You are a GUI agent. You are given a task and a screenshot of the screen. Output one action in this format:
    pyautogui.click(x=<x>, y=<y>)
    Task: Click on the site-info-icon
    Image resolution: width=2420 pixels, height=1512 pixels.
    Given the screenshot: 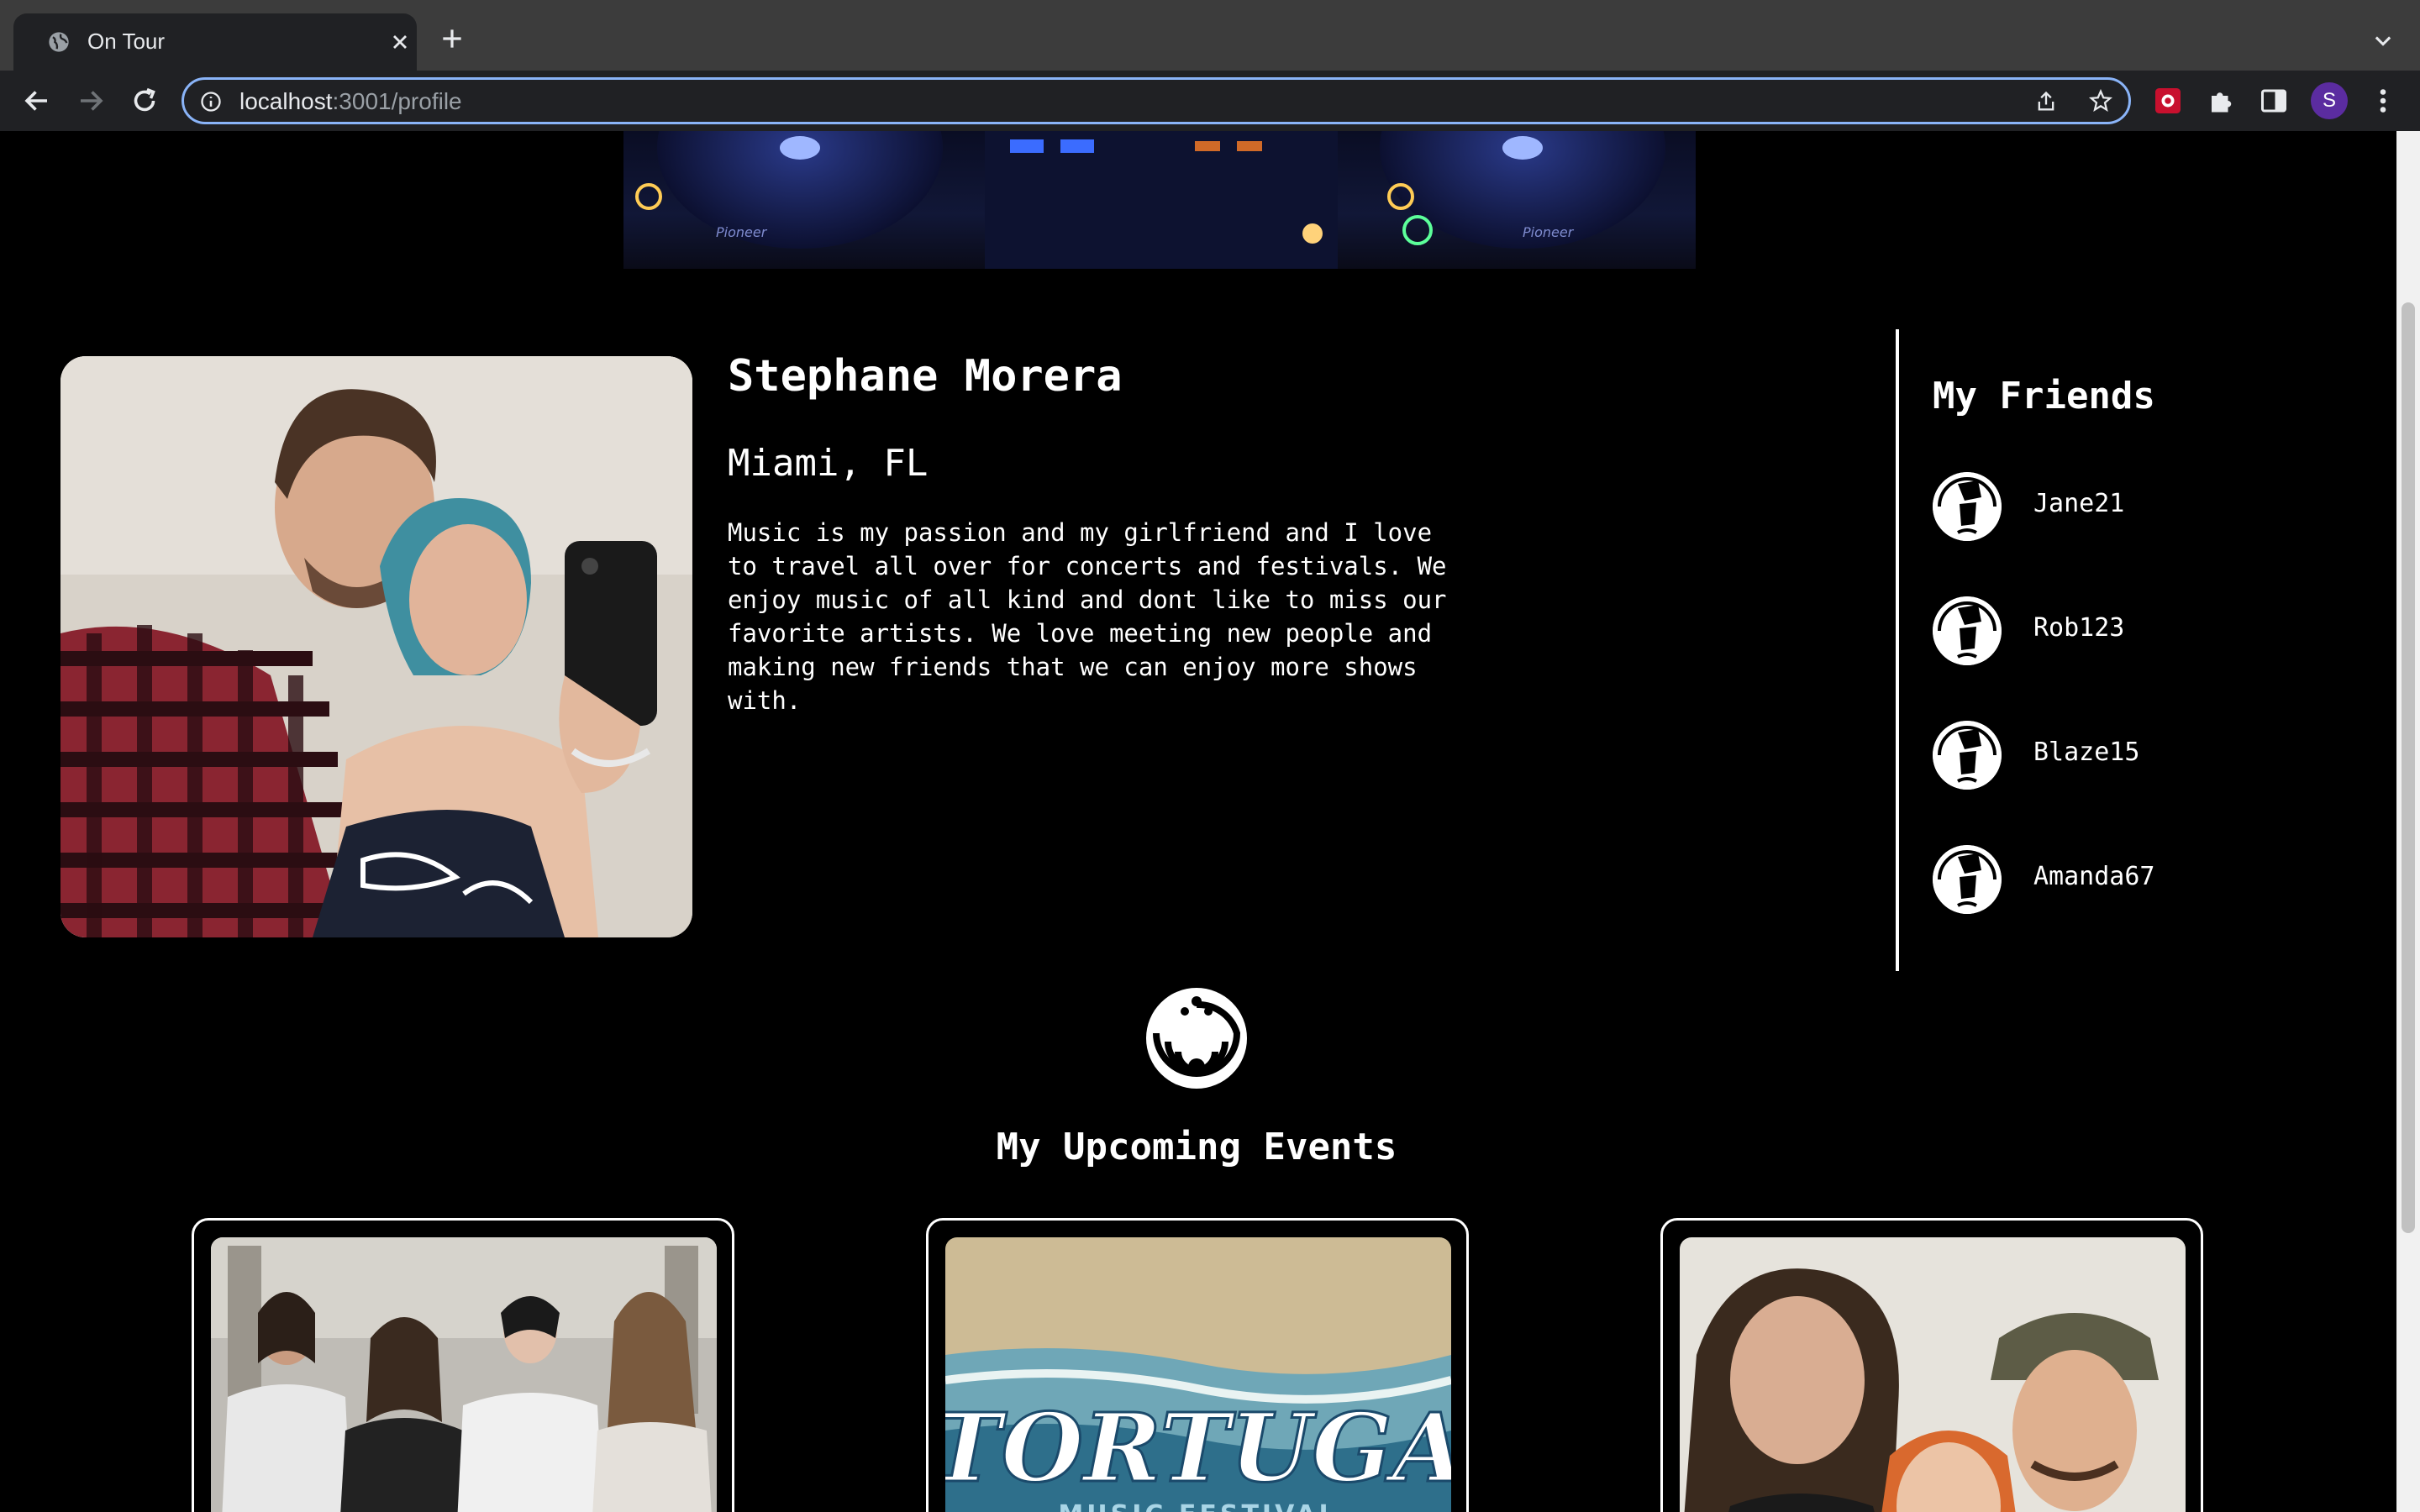 What is the action you would take?
    pyautogui.click(x=211, y=101)
    